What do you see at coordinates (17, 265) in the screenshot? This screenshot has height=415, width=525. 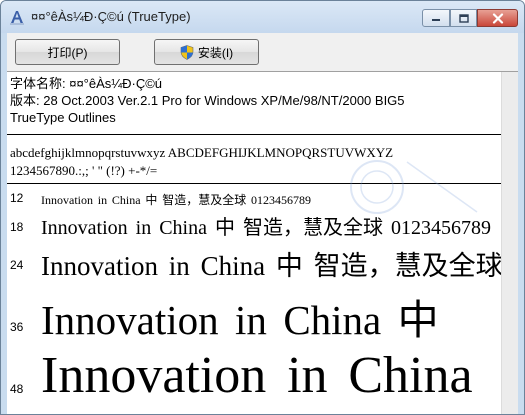 I see `sample-size-label: 24` at bounding box center [17, 265].